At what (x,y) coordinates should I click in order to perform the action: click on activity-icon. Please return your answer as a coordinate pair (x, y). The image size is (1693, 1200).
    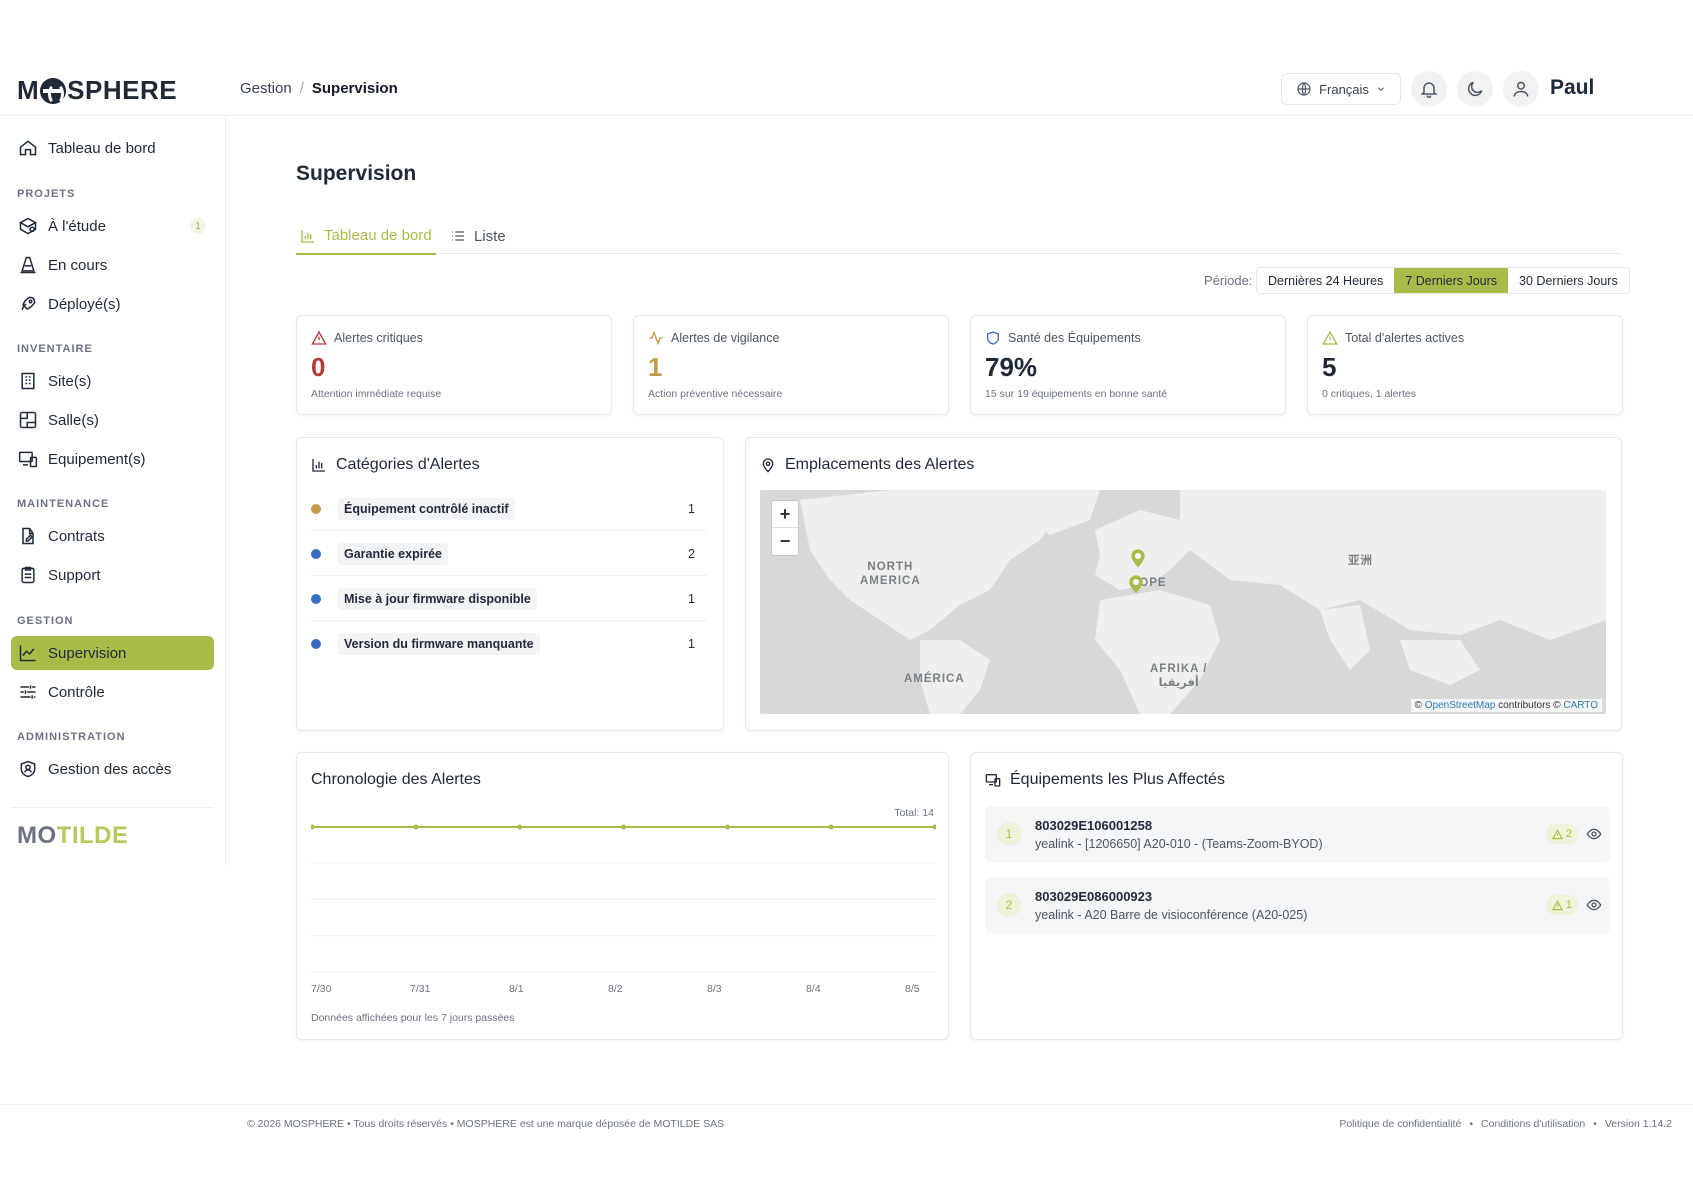
    Looking at the image, I should click on (656, 338).